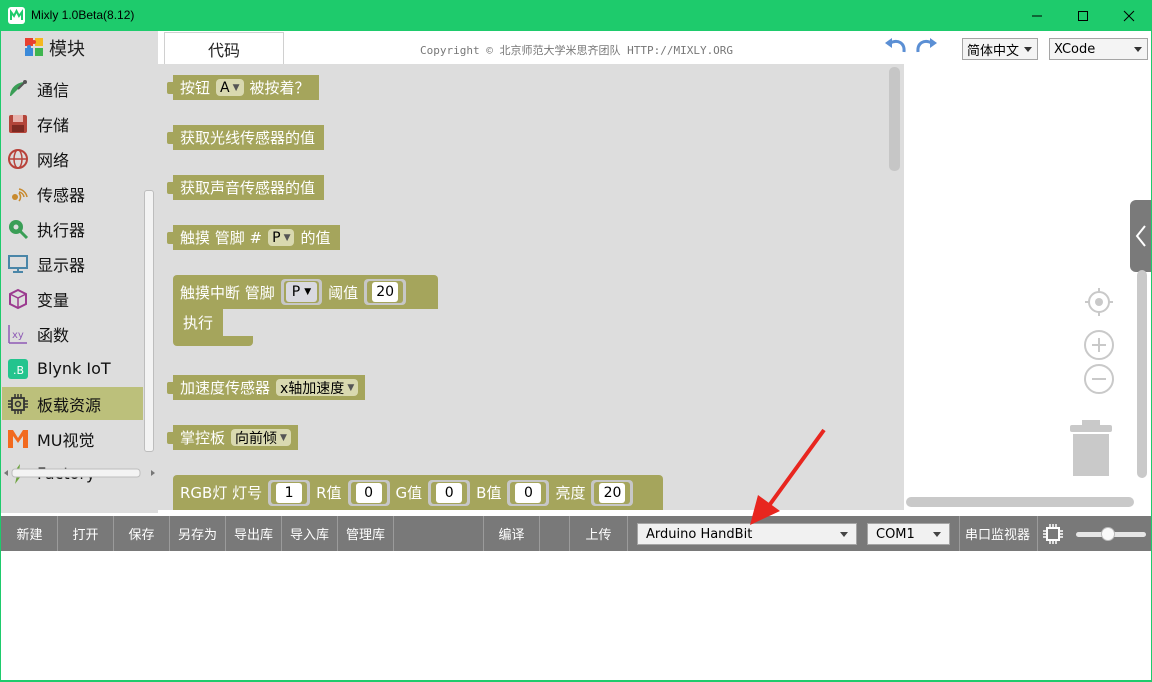 The height and width of the screenshot is (682, 1152). I want to click on mixly-logo-icon, so click(16, 15).